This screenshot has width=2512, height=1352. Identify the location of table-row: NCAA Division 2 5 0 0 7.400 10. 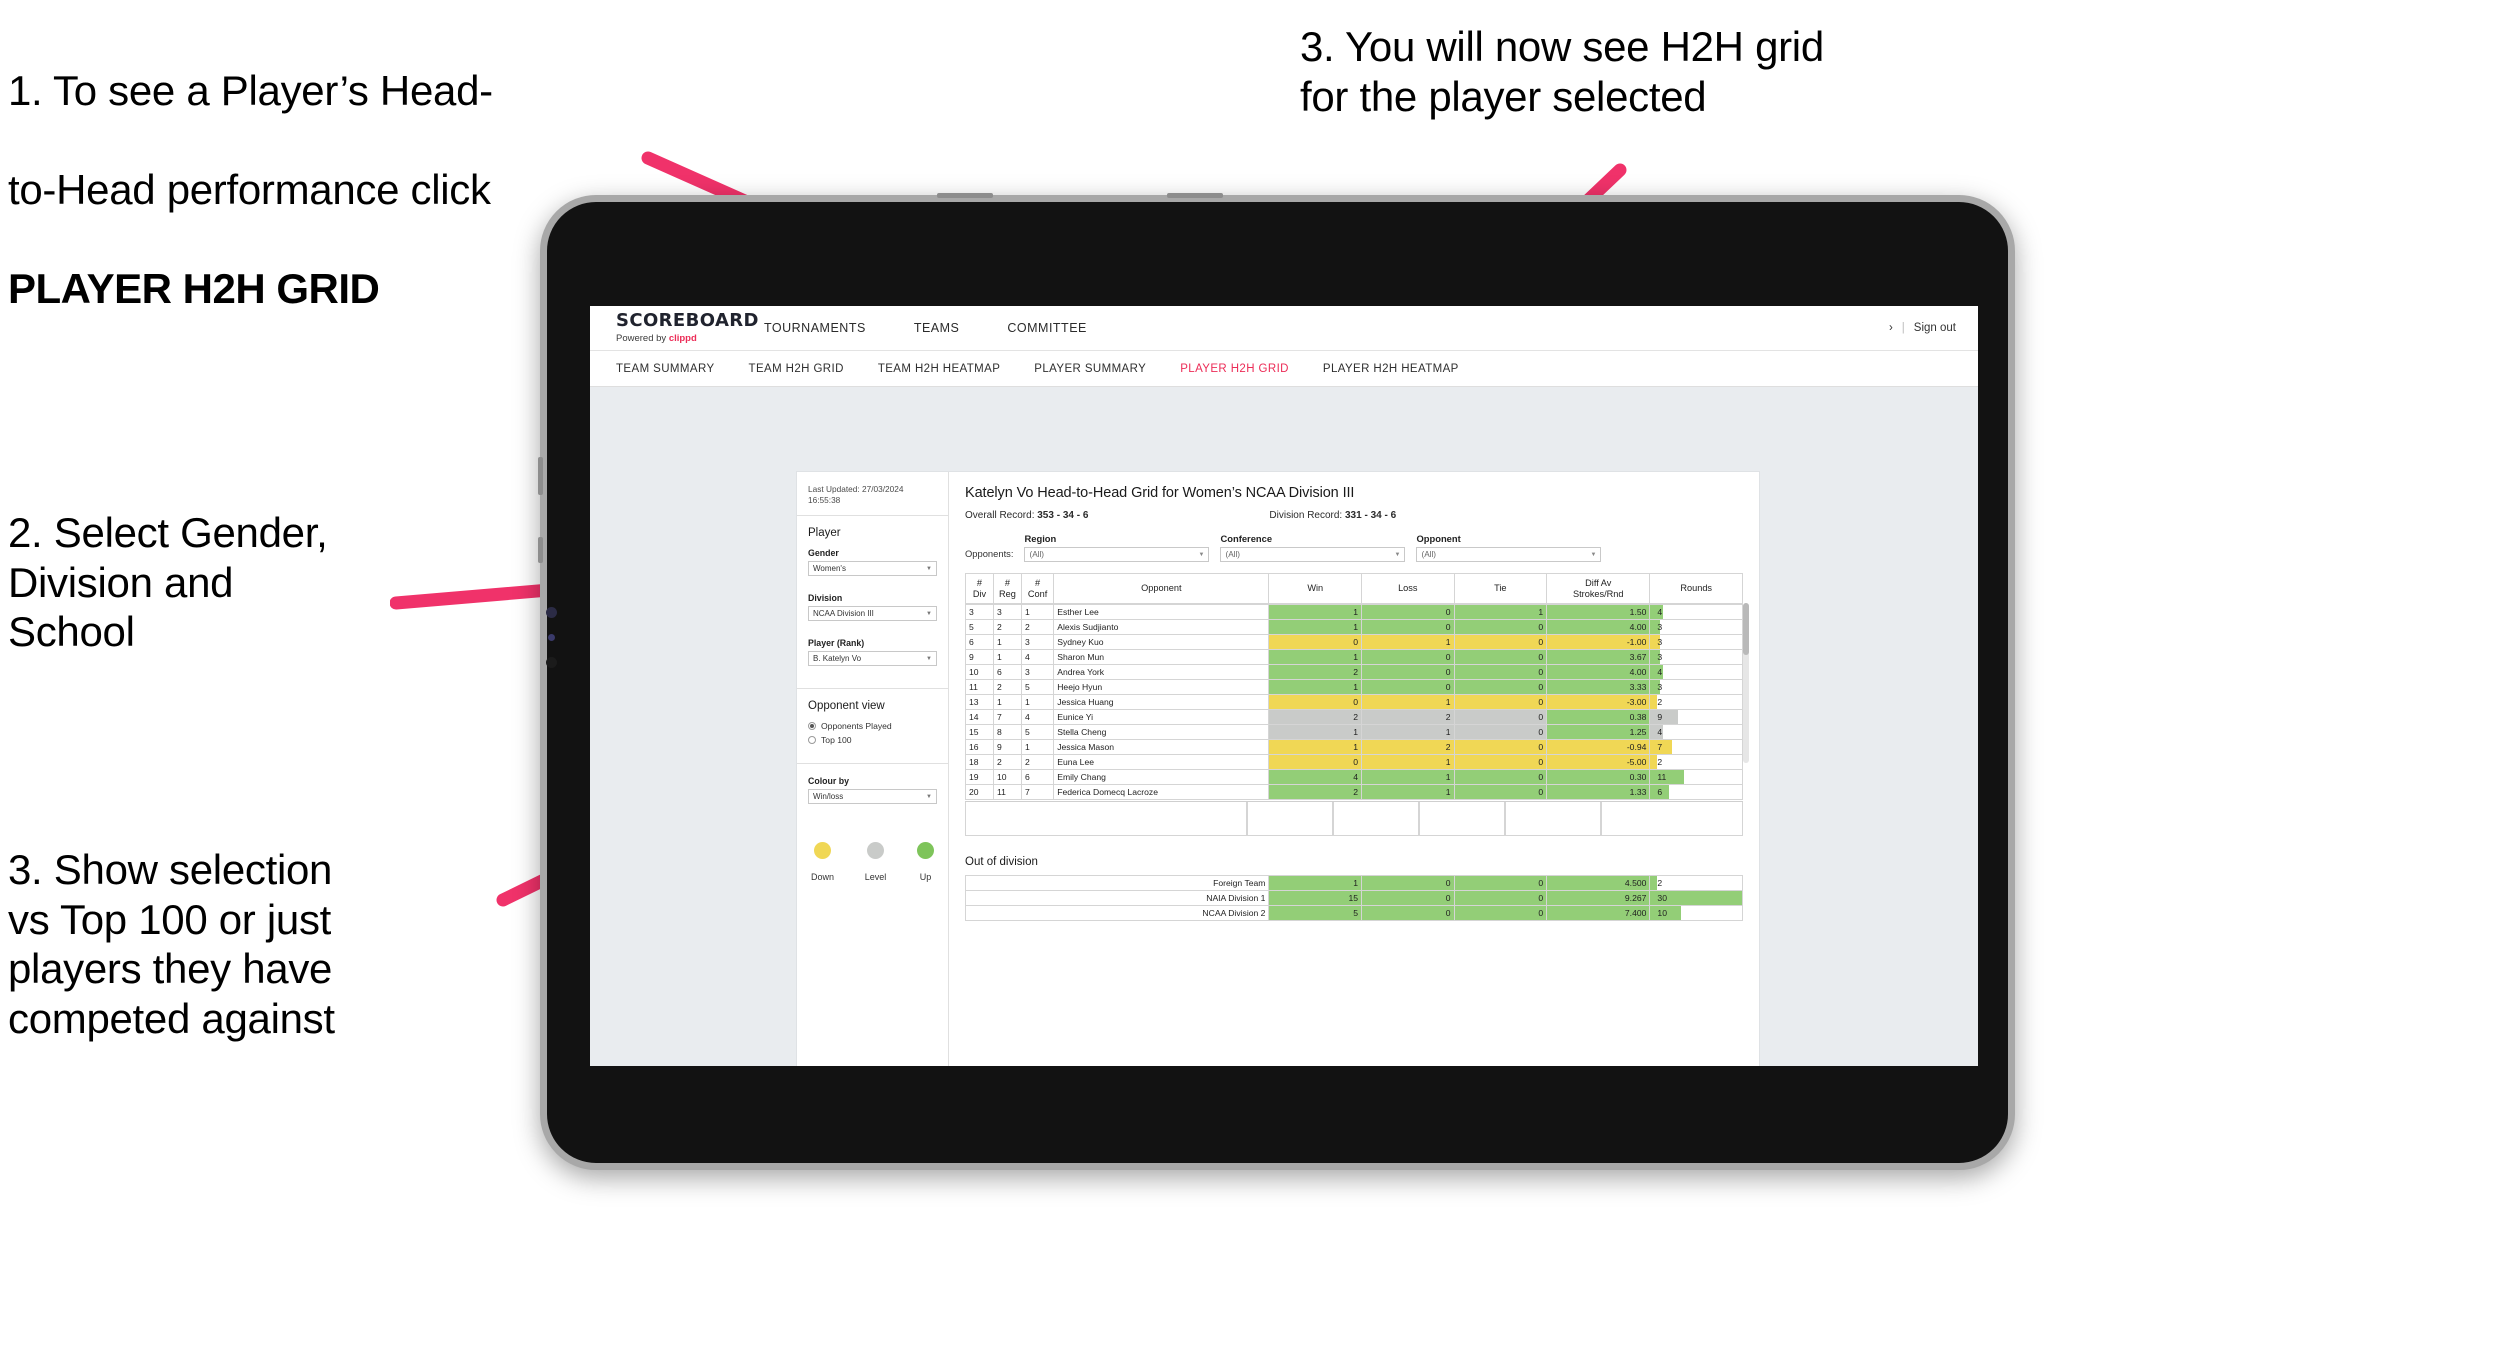
(1353, 913).